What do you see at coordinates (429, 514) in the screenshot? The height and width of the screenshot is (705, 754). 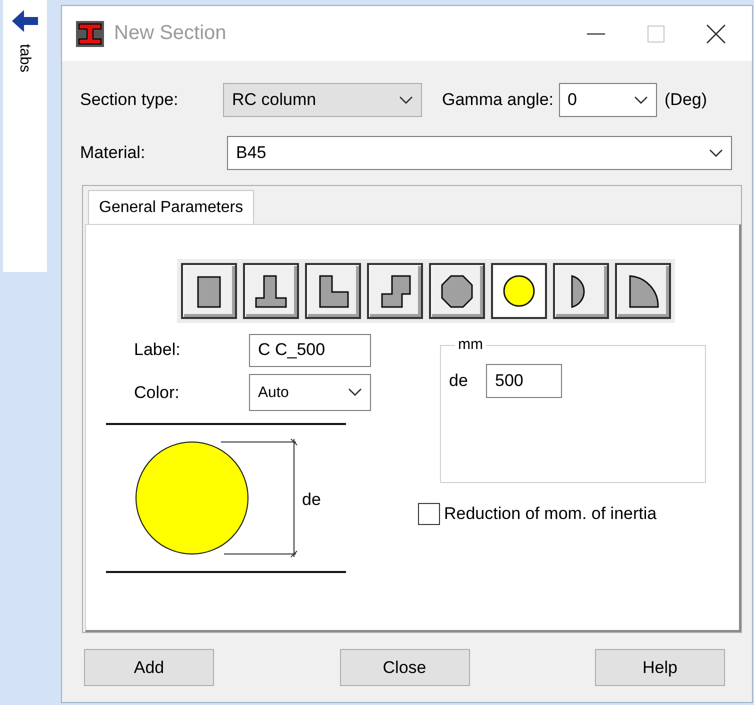 I see `checkbox` at bounding box center [429, 514].